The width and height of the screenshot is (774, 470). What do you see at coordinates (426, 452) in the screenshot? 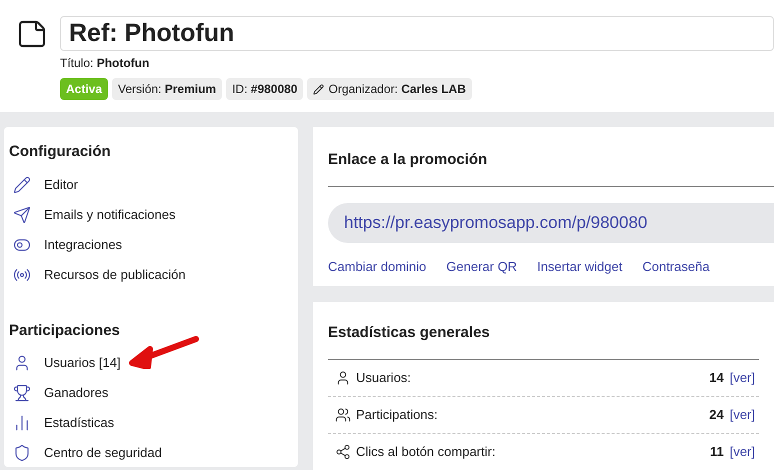
I see `stat-label: Clics al botón compartir:` at bounding box center [426, 452].